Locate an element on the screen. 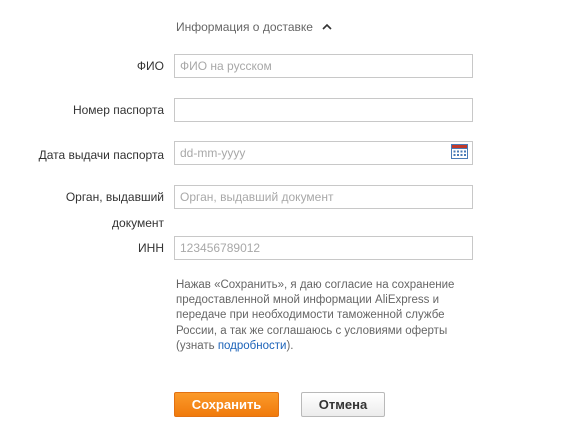 Image resolution: width=562 pixels, height=432 pixels. cancel-button-label: Отмена is located at coordinates (343, 404).